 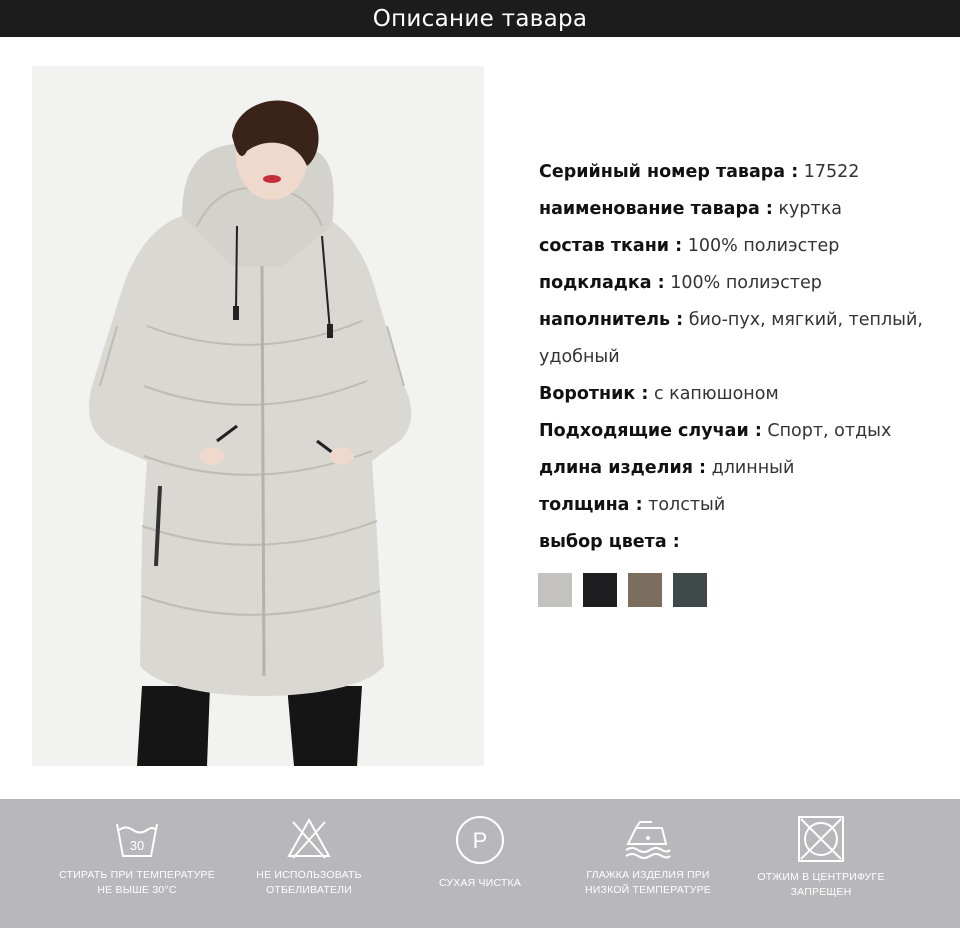 I want to click on spec-value: Спорт, отдых, so click(x=826, y=431).